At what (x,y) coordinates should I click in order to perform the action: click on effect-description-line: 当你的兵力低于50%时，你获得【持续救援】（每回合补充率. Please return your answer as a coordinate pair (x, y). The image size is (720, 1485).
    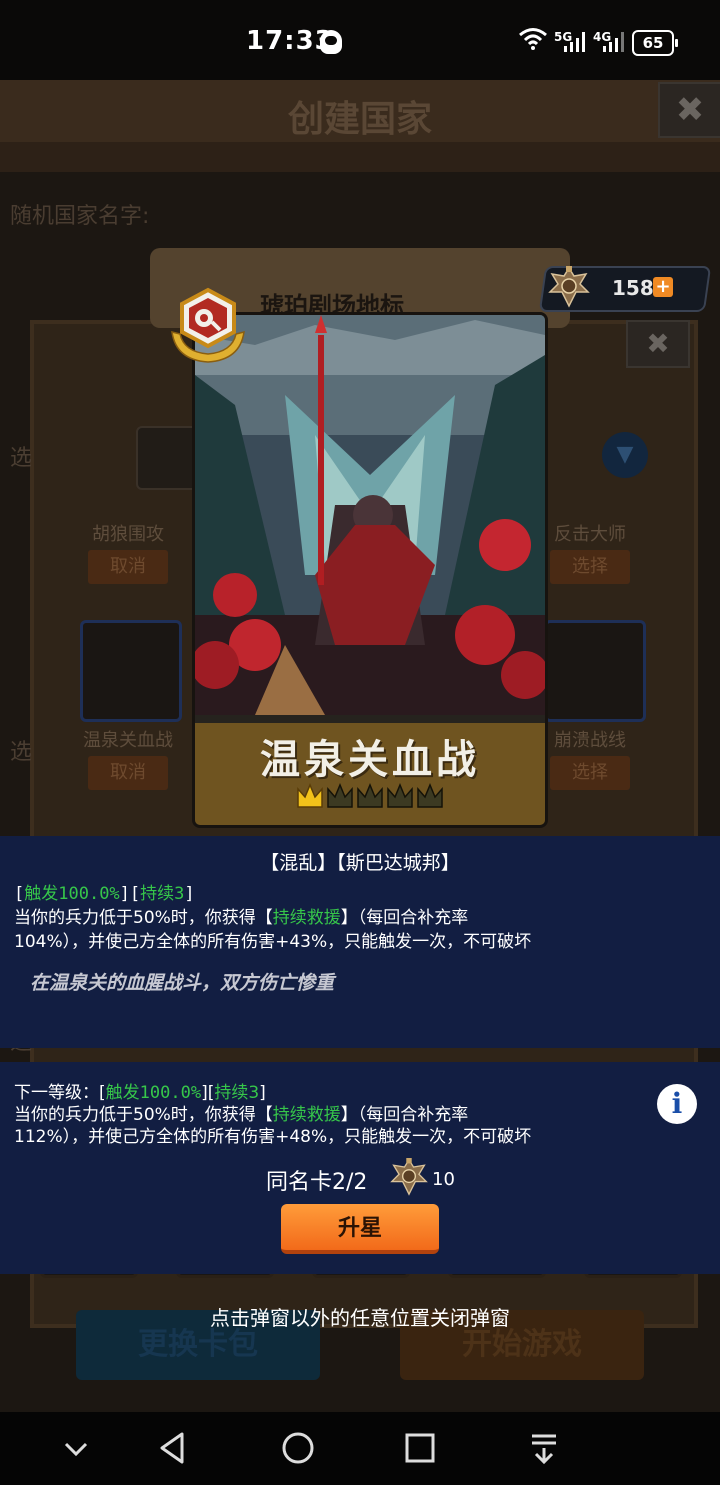
    Looking at the image, I should click on (241, 915).